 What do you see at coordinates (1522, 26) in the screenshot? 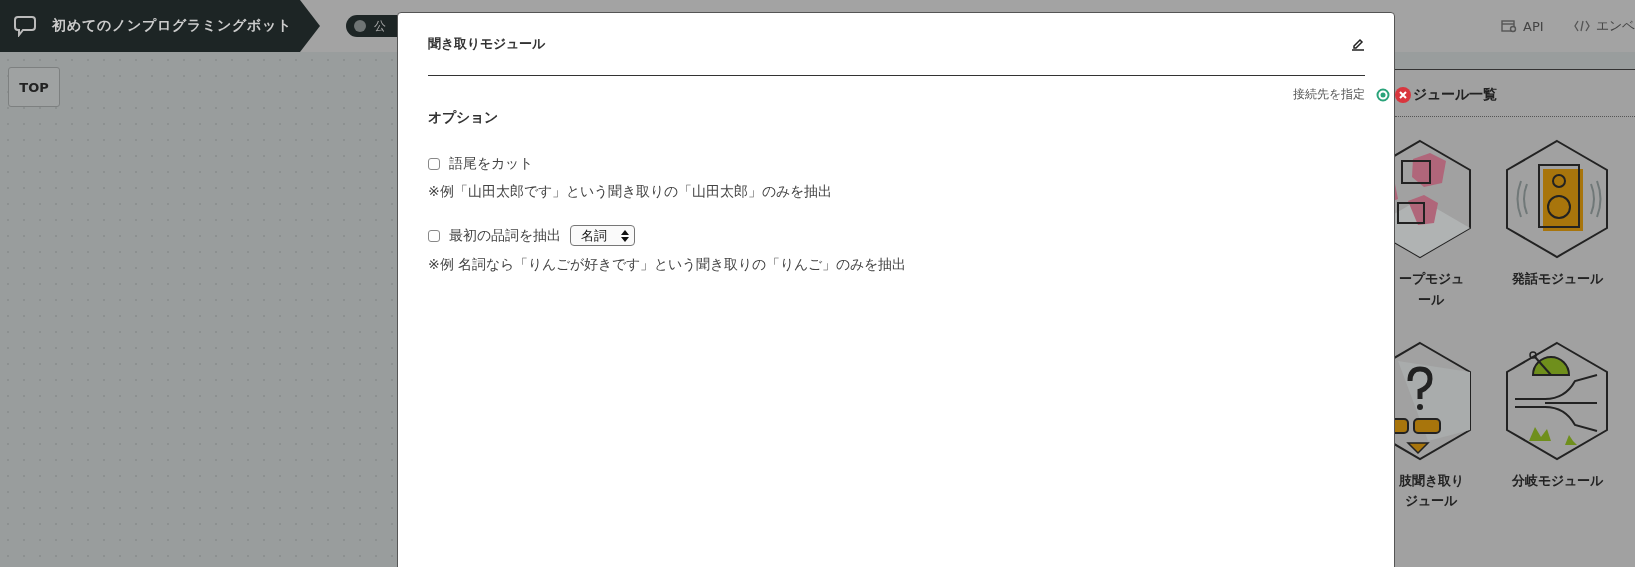
I see `api-link: API` at bounding box center [1522, 26].